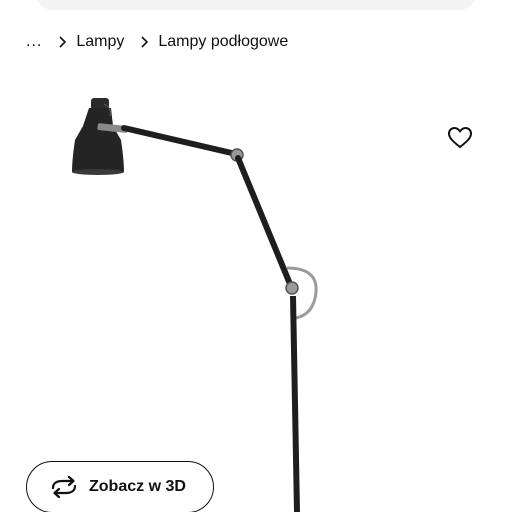 This screenshot has height=512, width=512. I want to click on stand-pole, so click(295, 403).